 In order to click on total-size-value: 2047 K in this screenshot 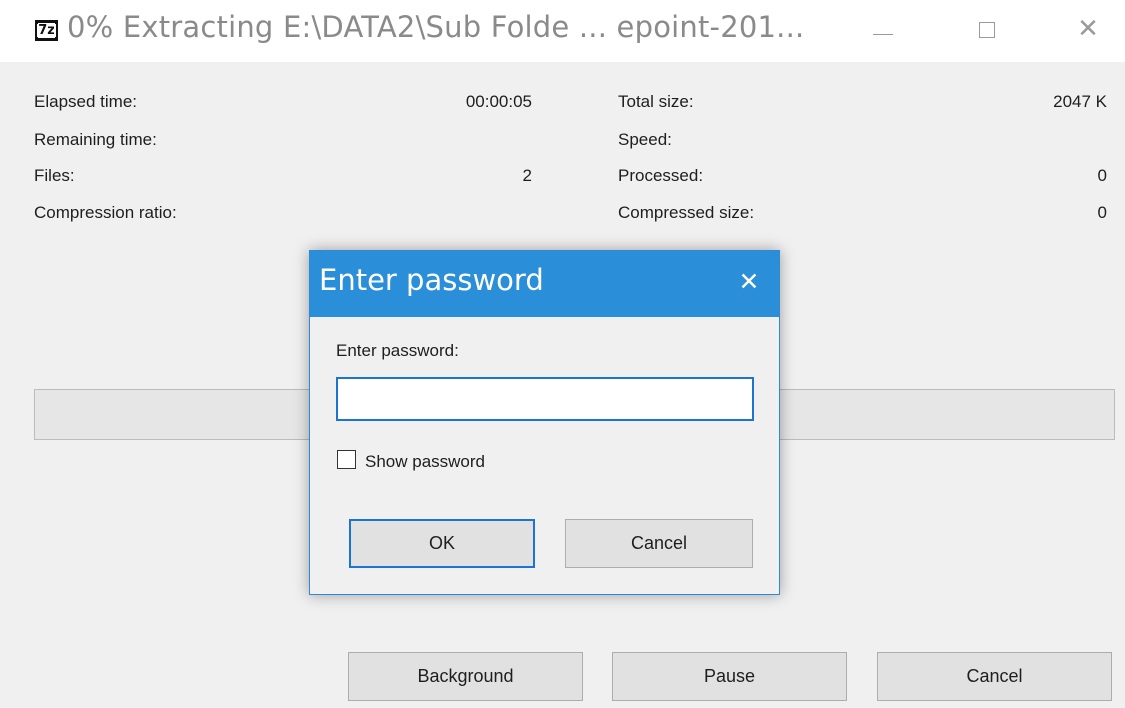, I will do `click(1080, 101)`.